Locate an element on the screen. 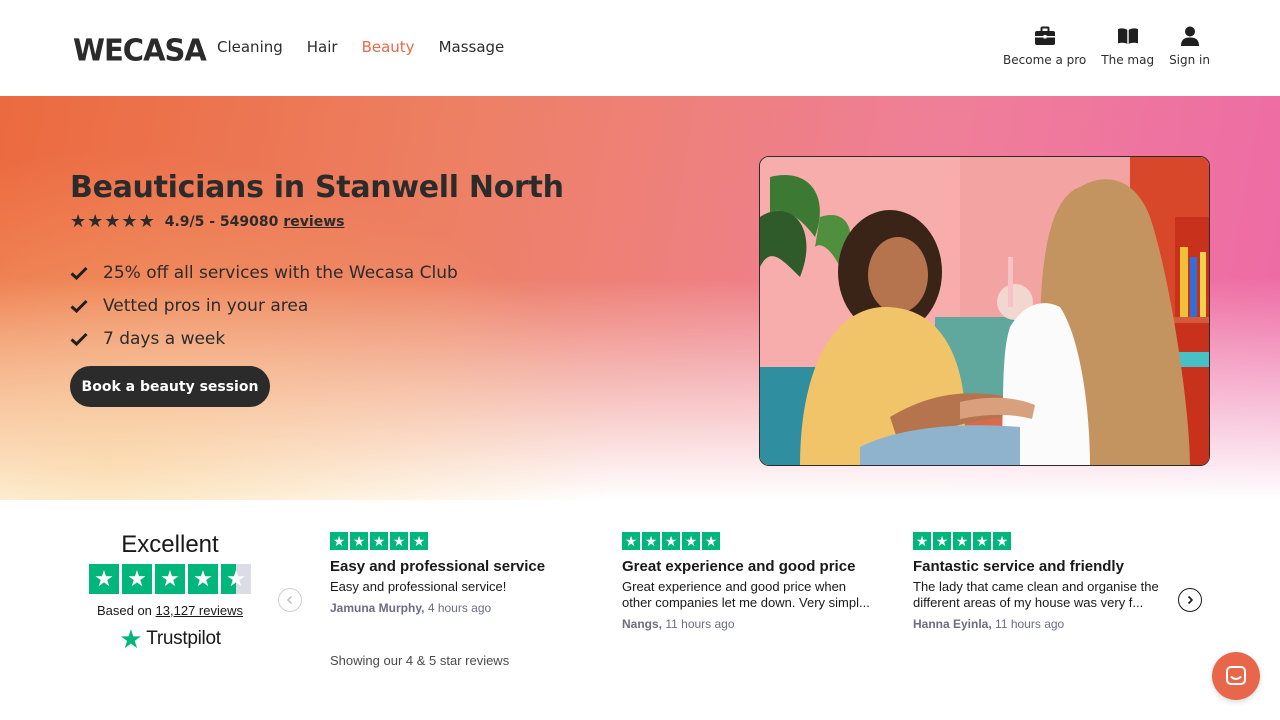 This screenshot has height=720, width=1280. book-icon is located at coordinates (1127, 36).